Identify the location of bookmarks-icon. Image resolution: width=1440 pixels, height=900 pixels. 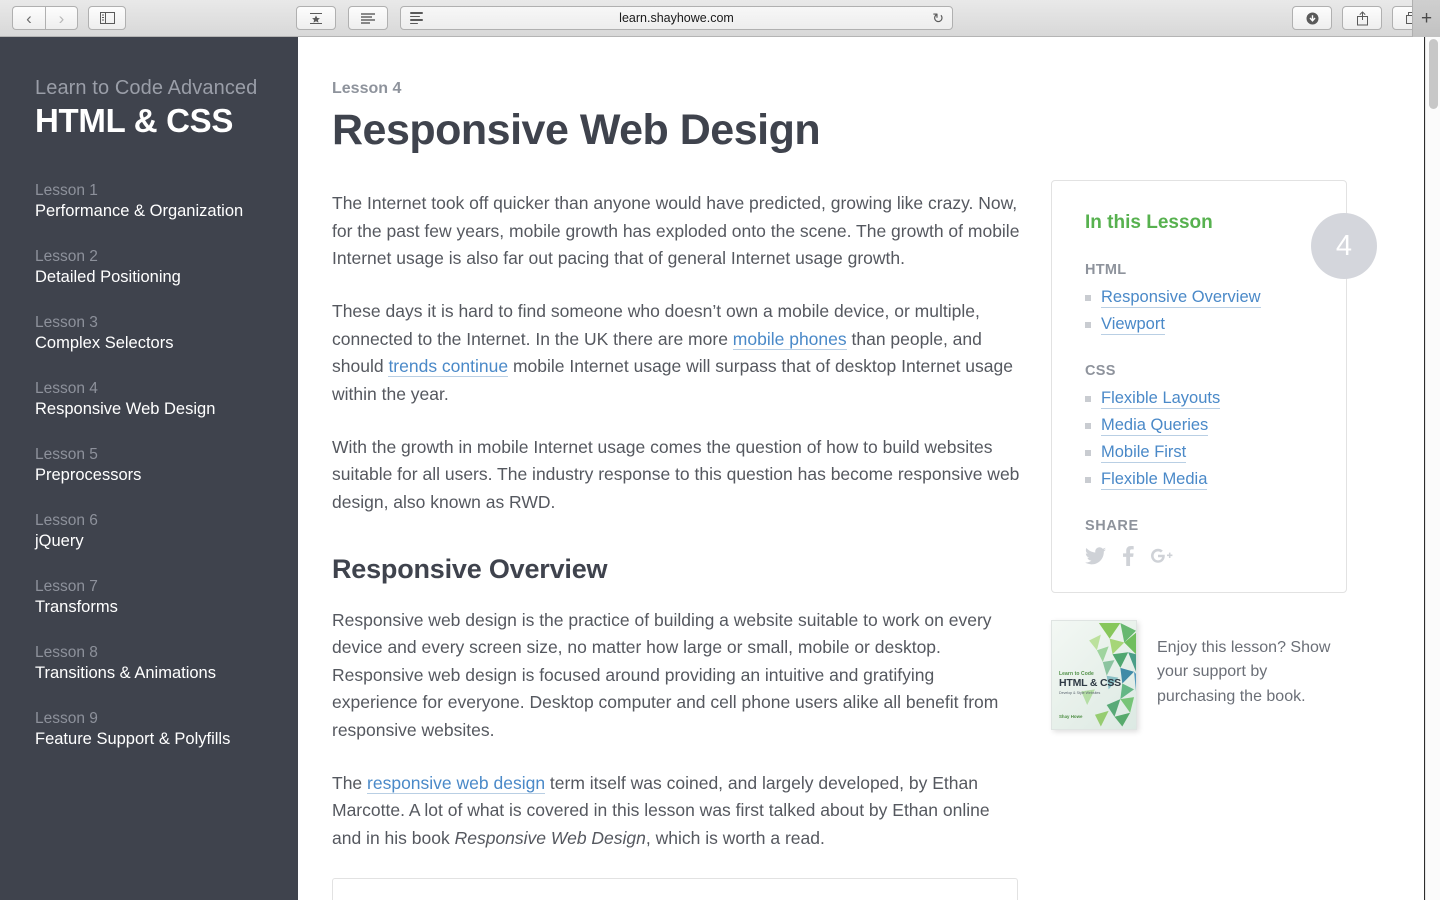
(316, 18).